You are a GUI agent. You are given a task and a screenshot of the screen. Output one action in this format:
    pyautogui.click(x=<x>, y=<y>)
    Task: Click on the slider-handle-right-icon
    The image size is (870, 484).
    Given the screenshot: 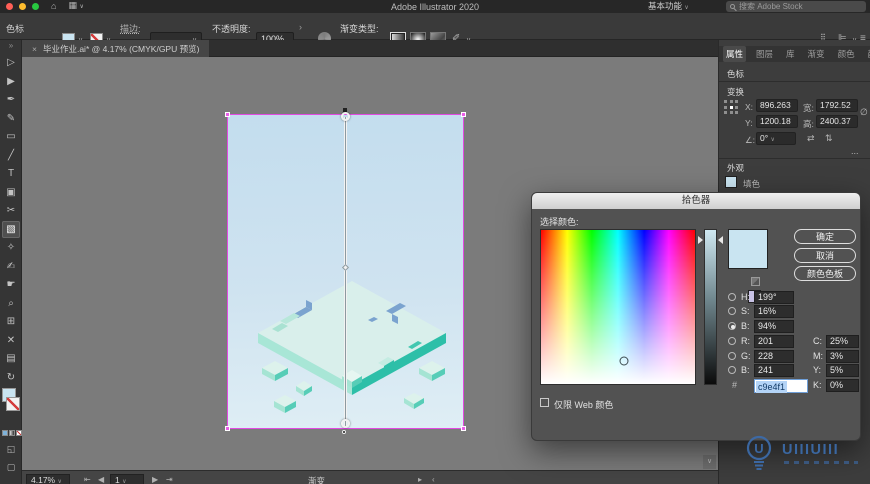 What is the action you would take?
    pyautogui.click(x=720, y=240)
    